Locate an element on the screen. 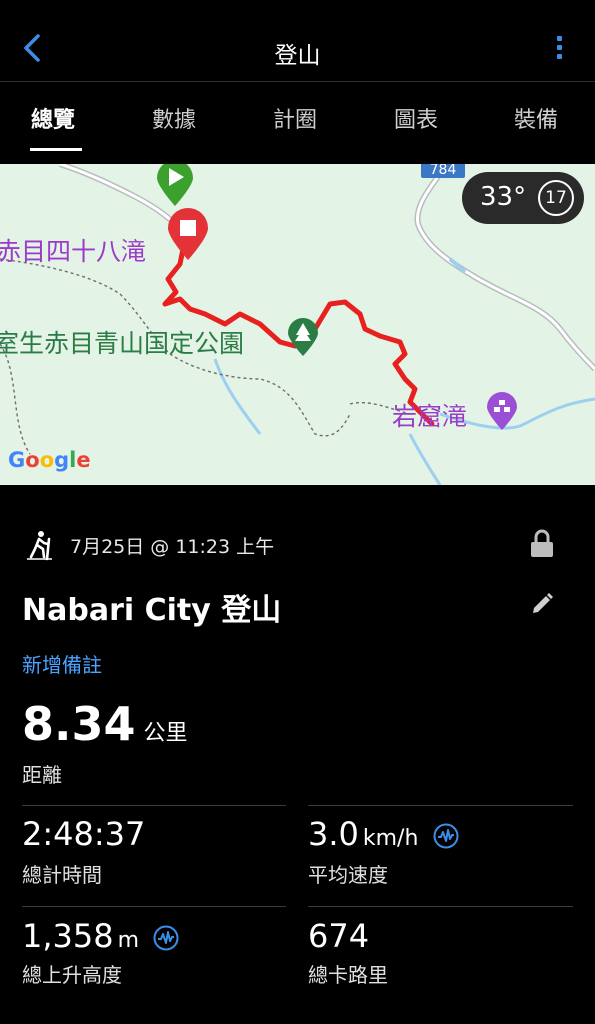 The width and height of the screenshot is (595, 1024). pencil-icon is located at coordinates (542, 604).